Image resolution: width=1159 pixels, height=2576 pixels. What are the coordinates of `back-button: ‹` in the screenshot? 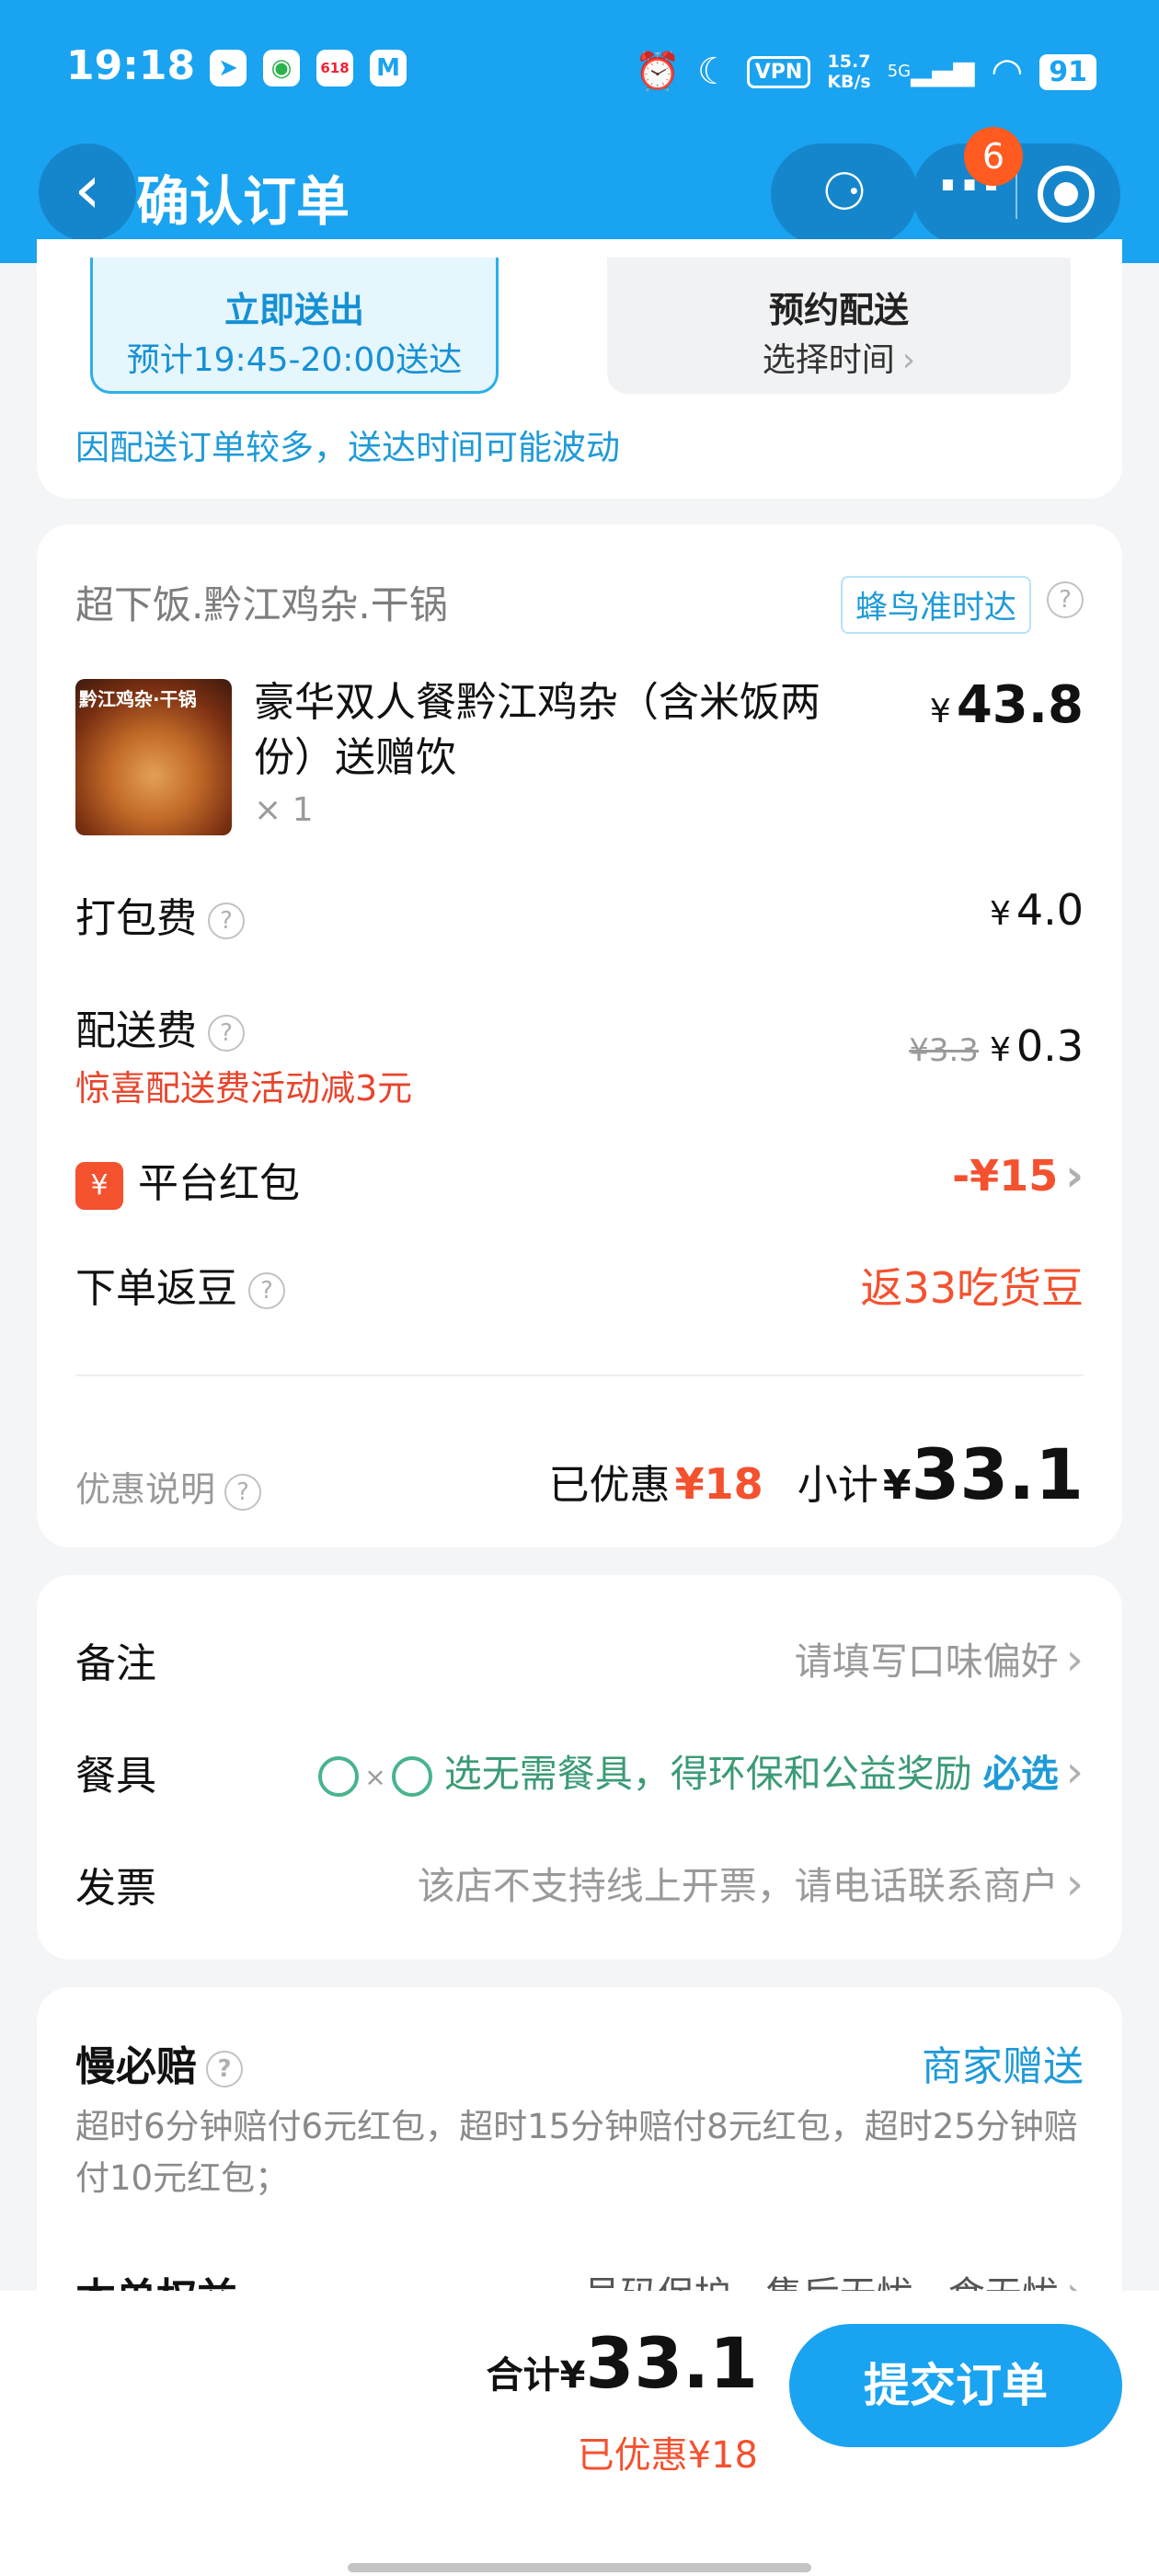 It's located at (87, 192).